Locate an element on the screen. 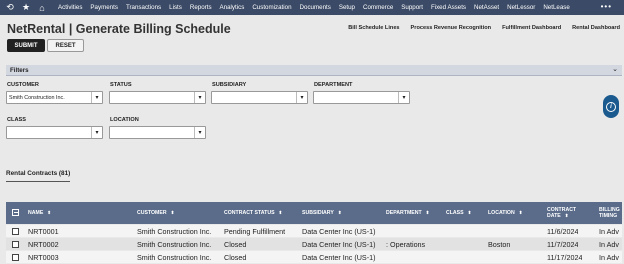 Image resolution: width=624 pixels, height=264 pixels. info-icon: i is located at coordinates (611, 106).